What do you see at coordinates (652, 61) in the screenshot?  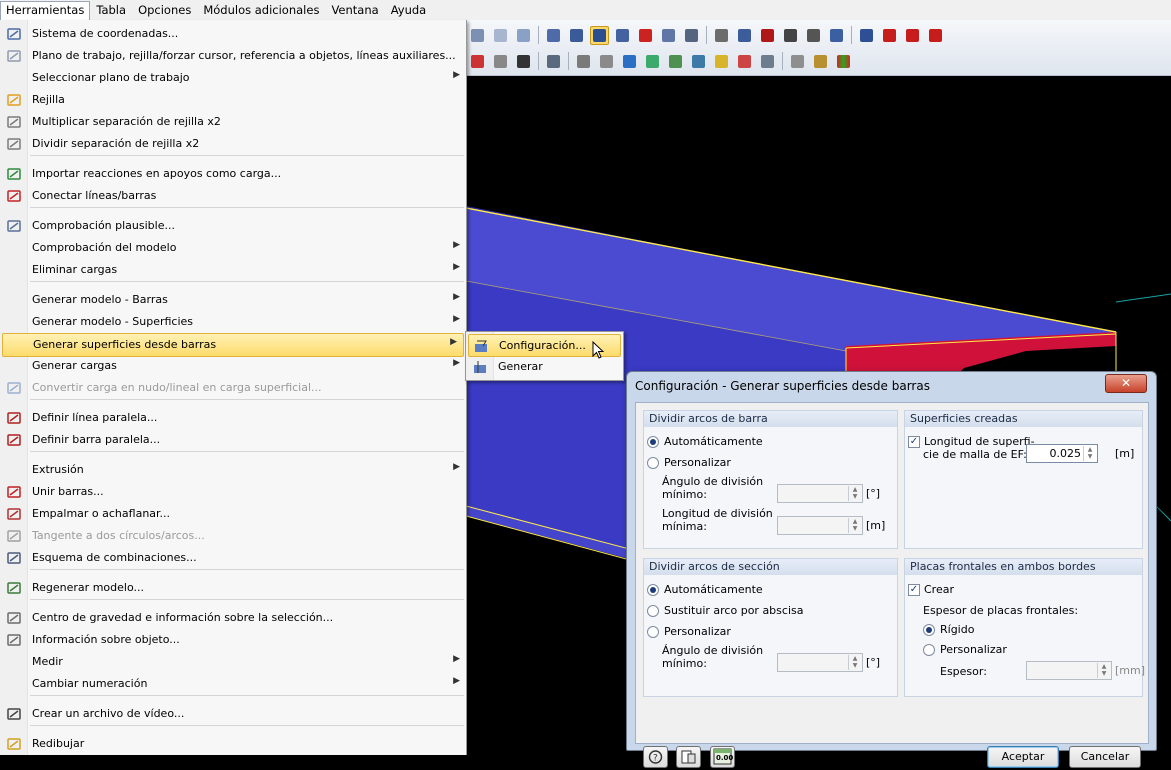 I see `toolbar-box-icon` at bounding box center [652, 61].